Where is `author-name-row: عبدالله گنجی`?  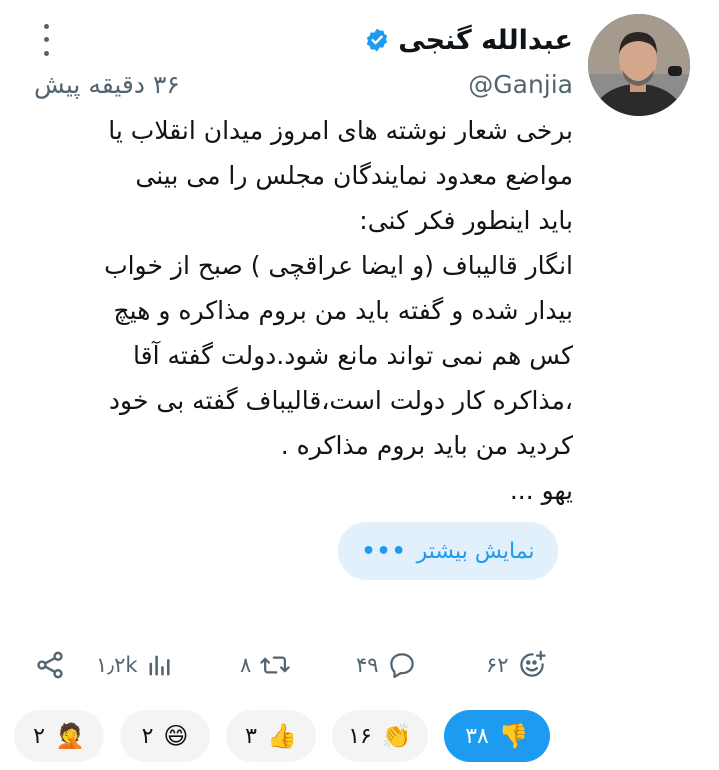
author-name-row: عبدالله گنجی is located at coordinates (468, 40).